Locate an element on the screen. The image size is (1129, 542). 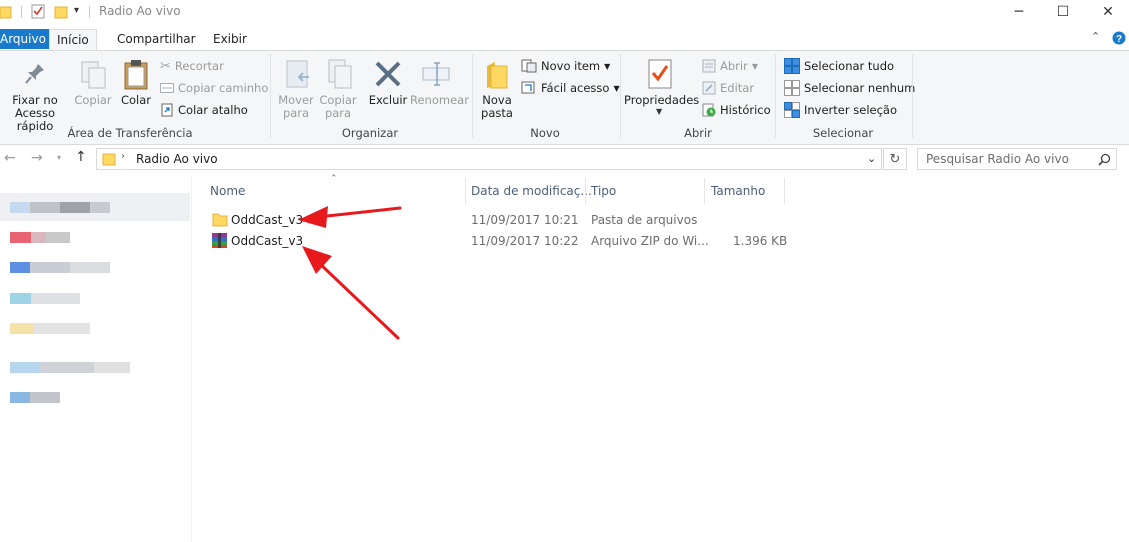
new-small-commands: Novo item ▼ Fácil acesso ▼ is located at coordinates (570, 77).